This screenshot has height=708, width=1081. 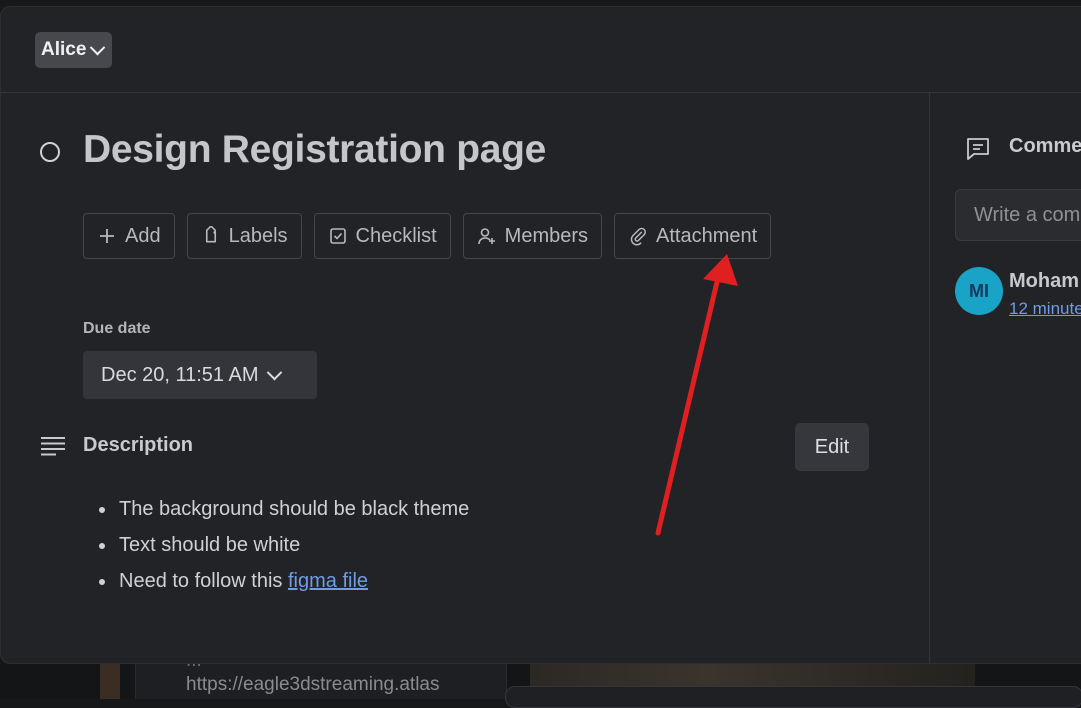 I want to click on description-item-text: Text should be white, so click(x=210, y=545).